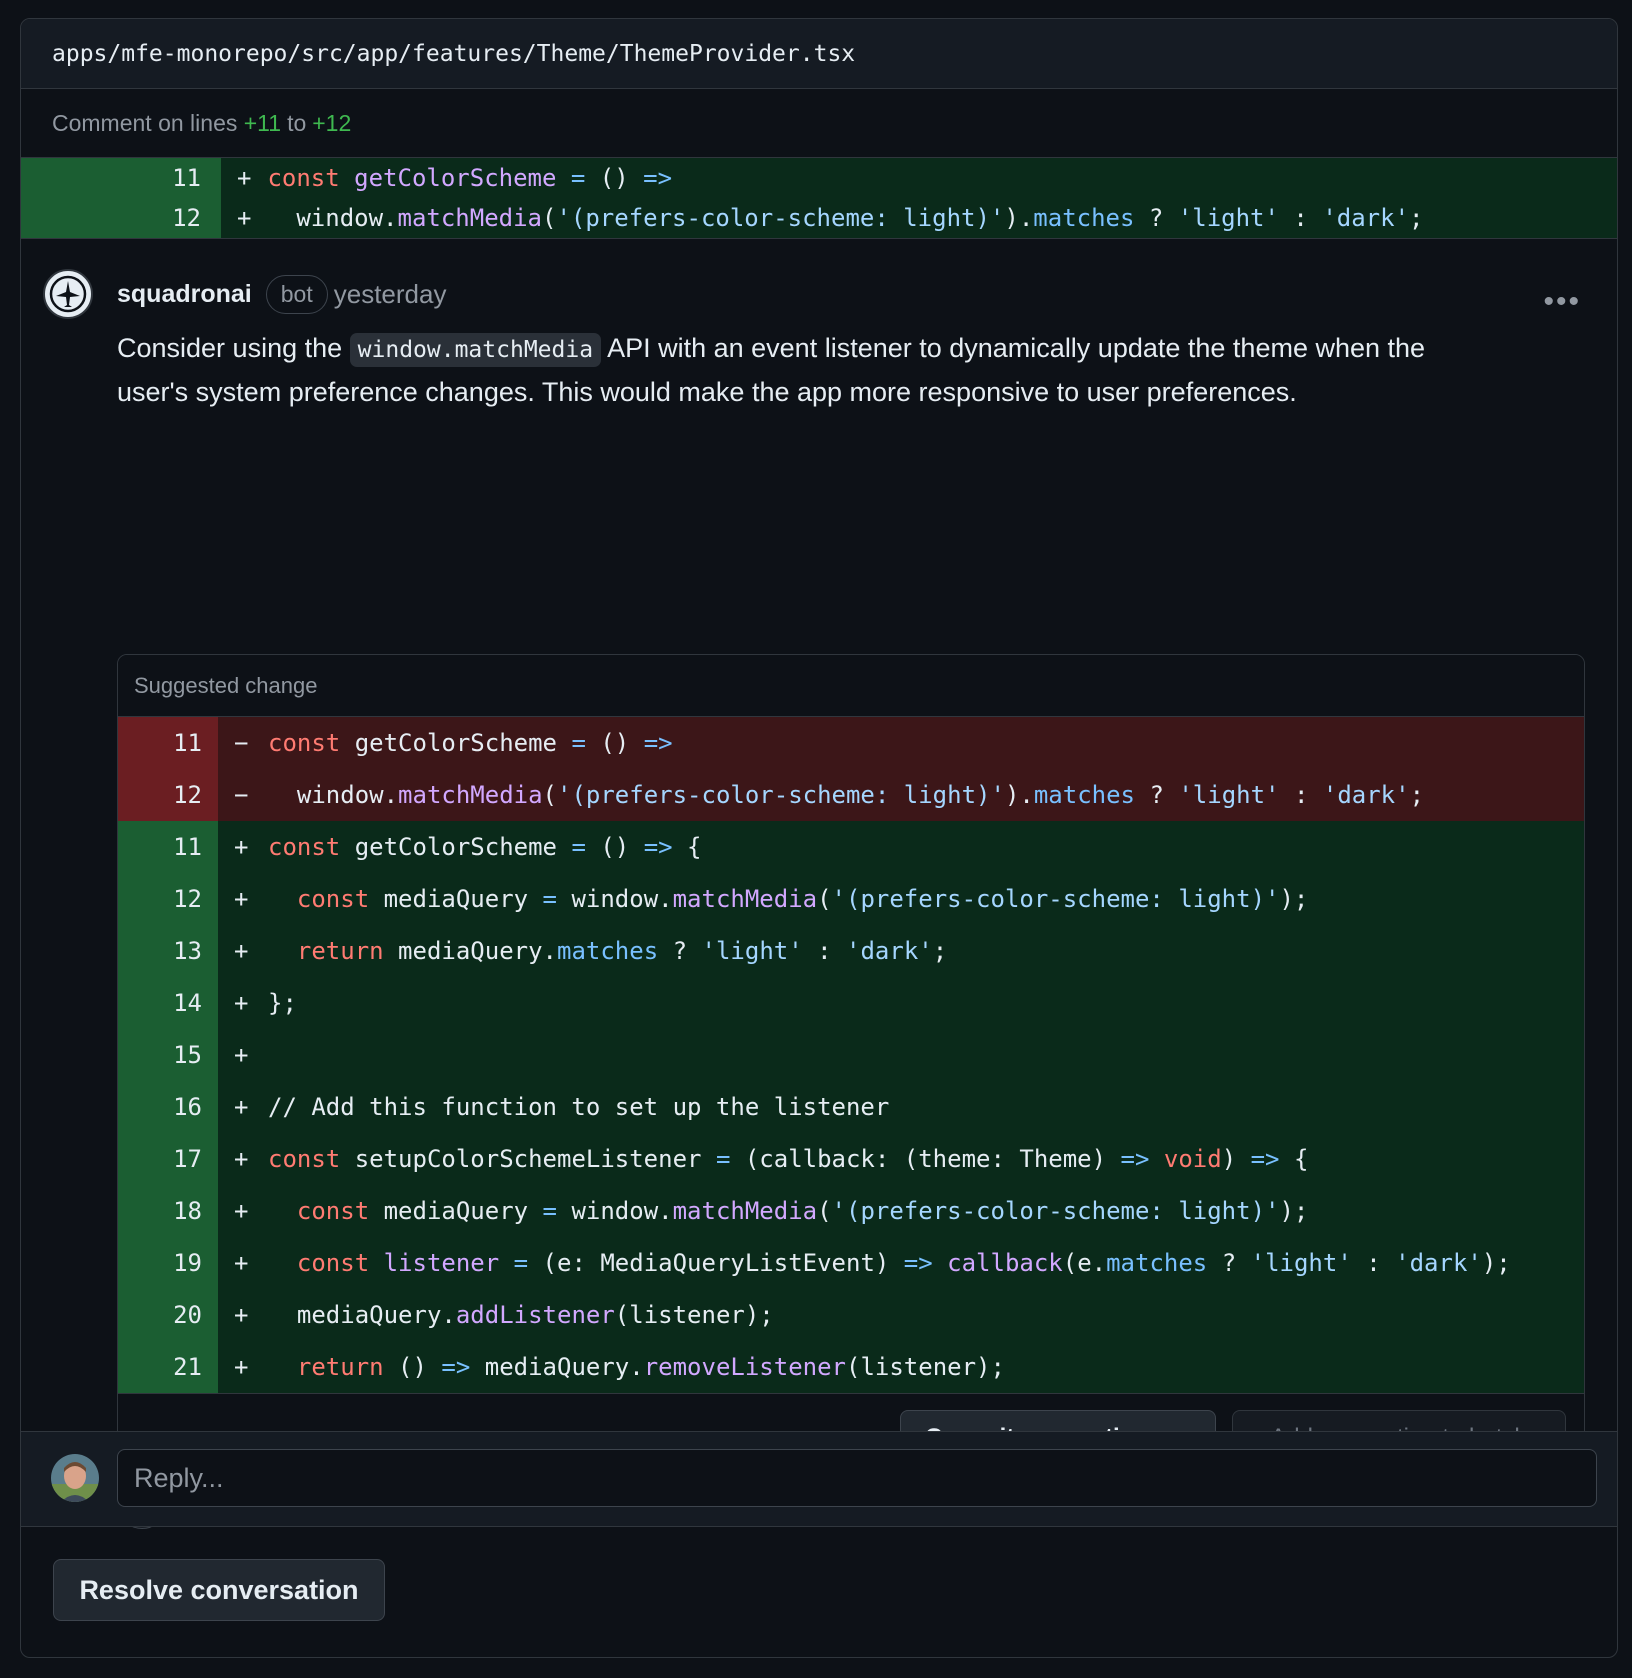 Image resolution: width=1632 pixels, height=1678 pixels. I want to click on kebab-horizontal-icon: •••, so click(1562, 302).